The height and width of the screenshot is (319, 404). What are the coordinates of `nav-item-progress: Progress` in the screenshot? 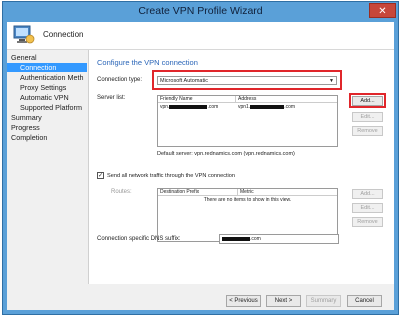 It's located at (25, 127).